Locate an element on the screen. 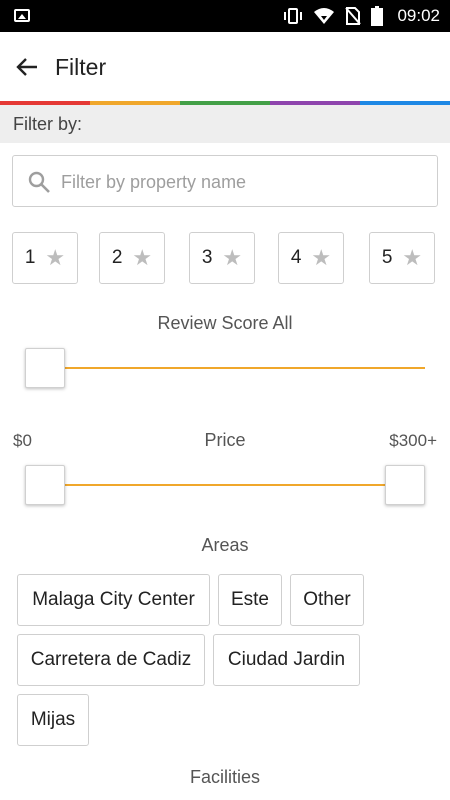 This screenshot has width=450, height=800. vibrate-icon is located at coordinates (293, 16).